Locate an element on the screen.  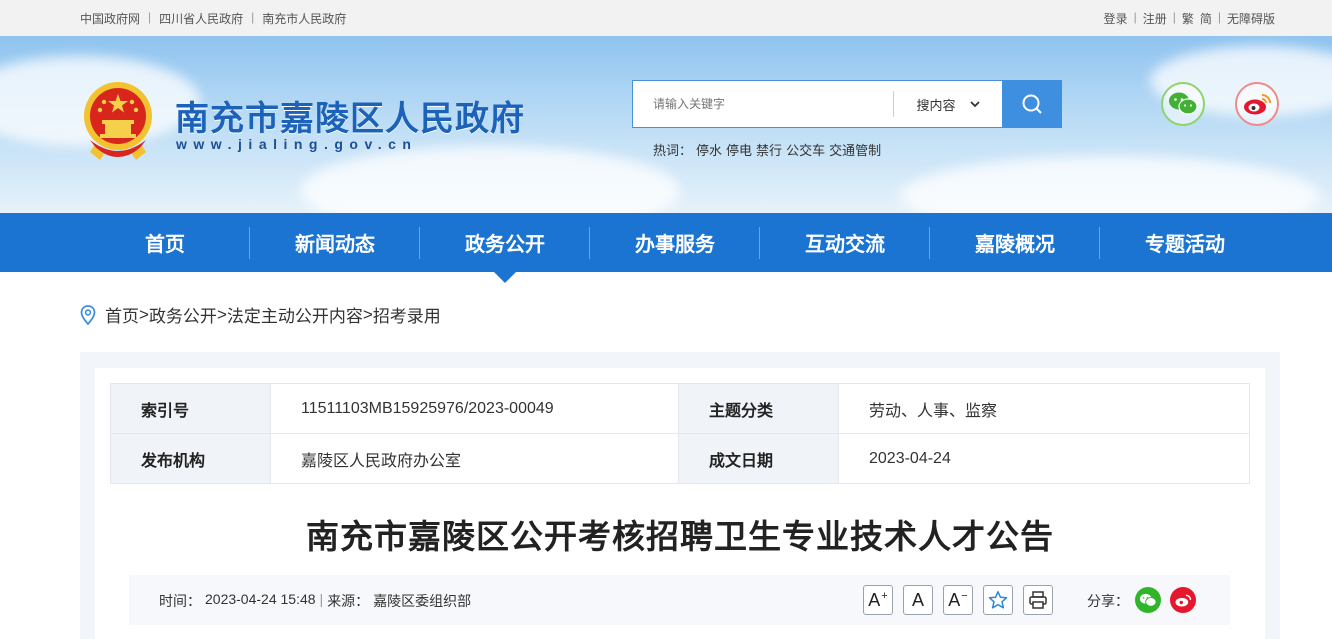
topic-category-value: 劳动、人事、监察 is located at coordinates (1044, 408).